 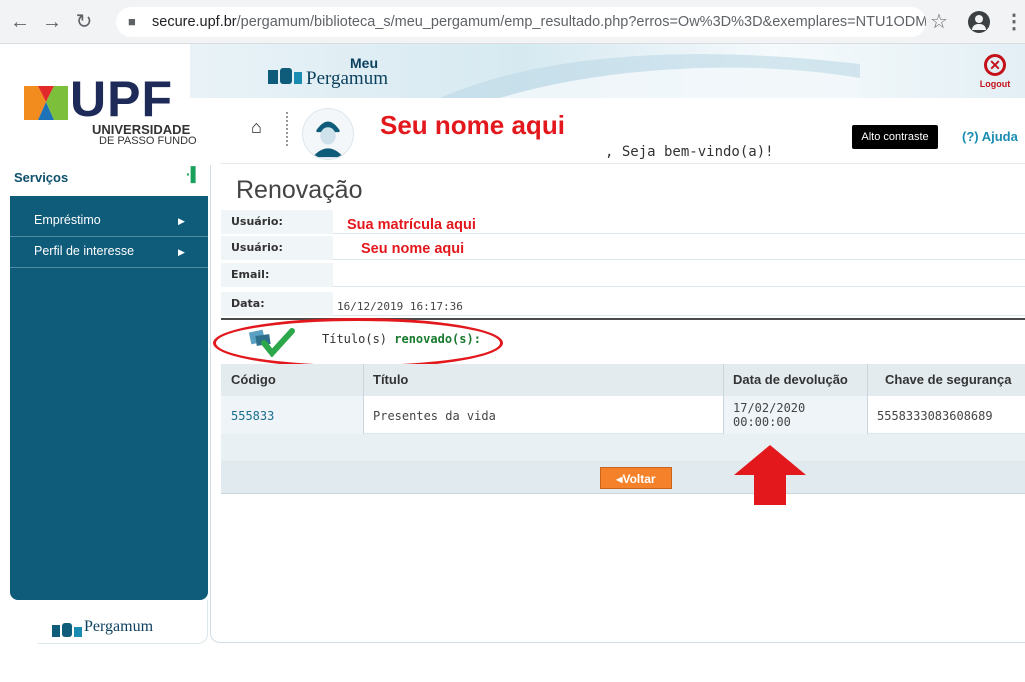 What do you see at coordinates (623, 448) in the screenshot?
I see `table-footer` at bounding box center [623, 448].